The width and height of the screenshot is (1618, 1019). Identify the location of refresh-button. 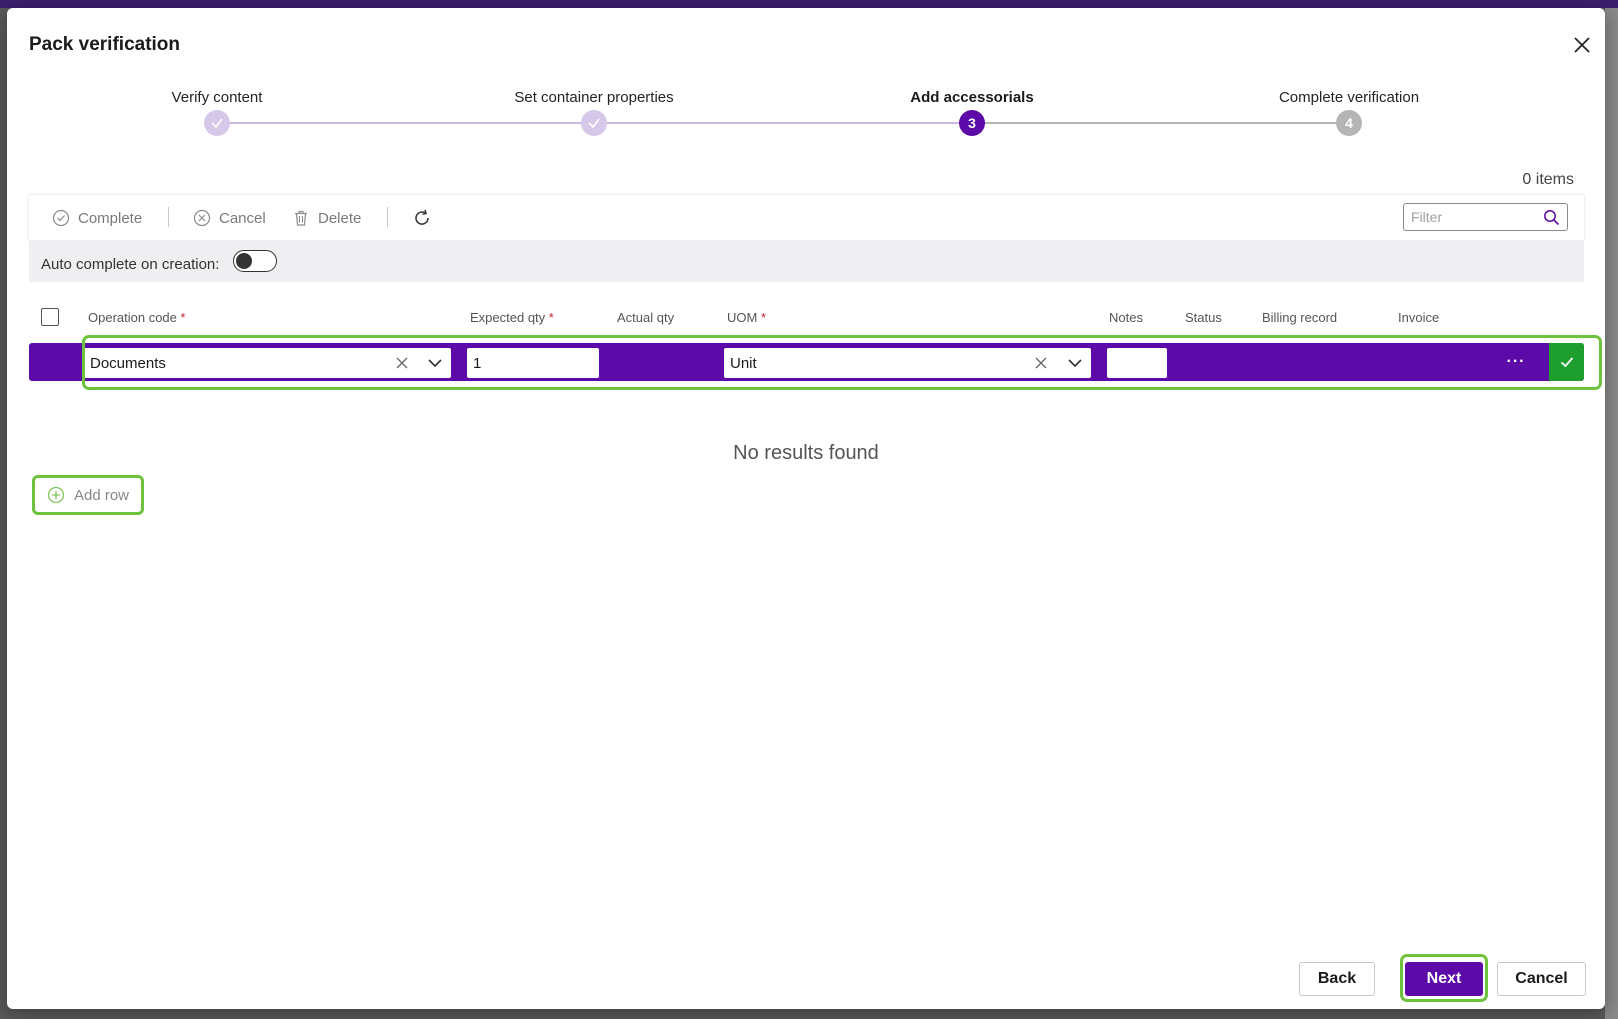
(422, 218).